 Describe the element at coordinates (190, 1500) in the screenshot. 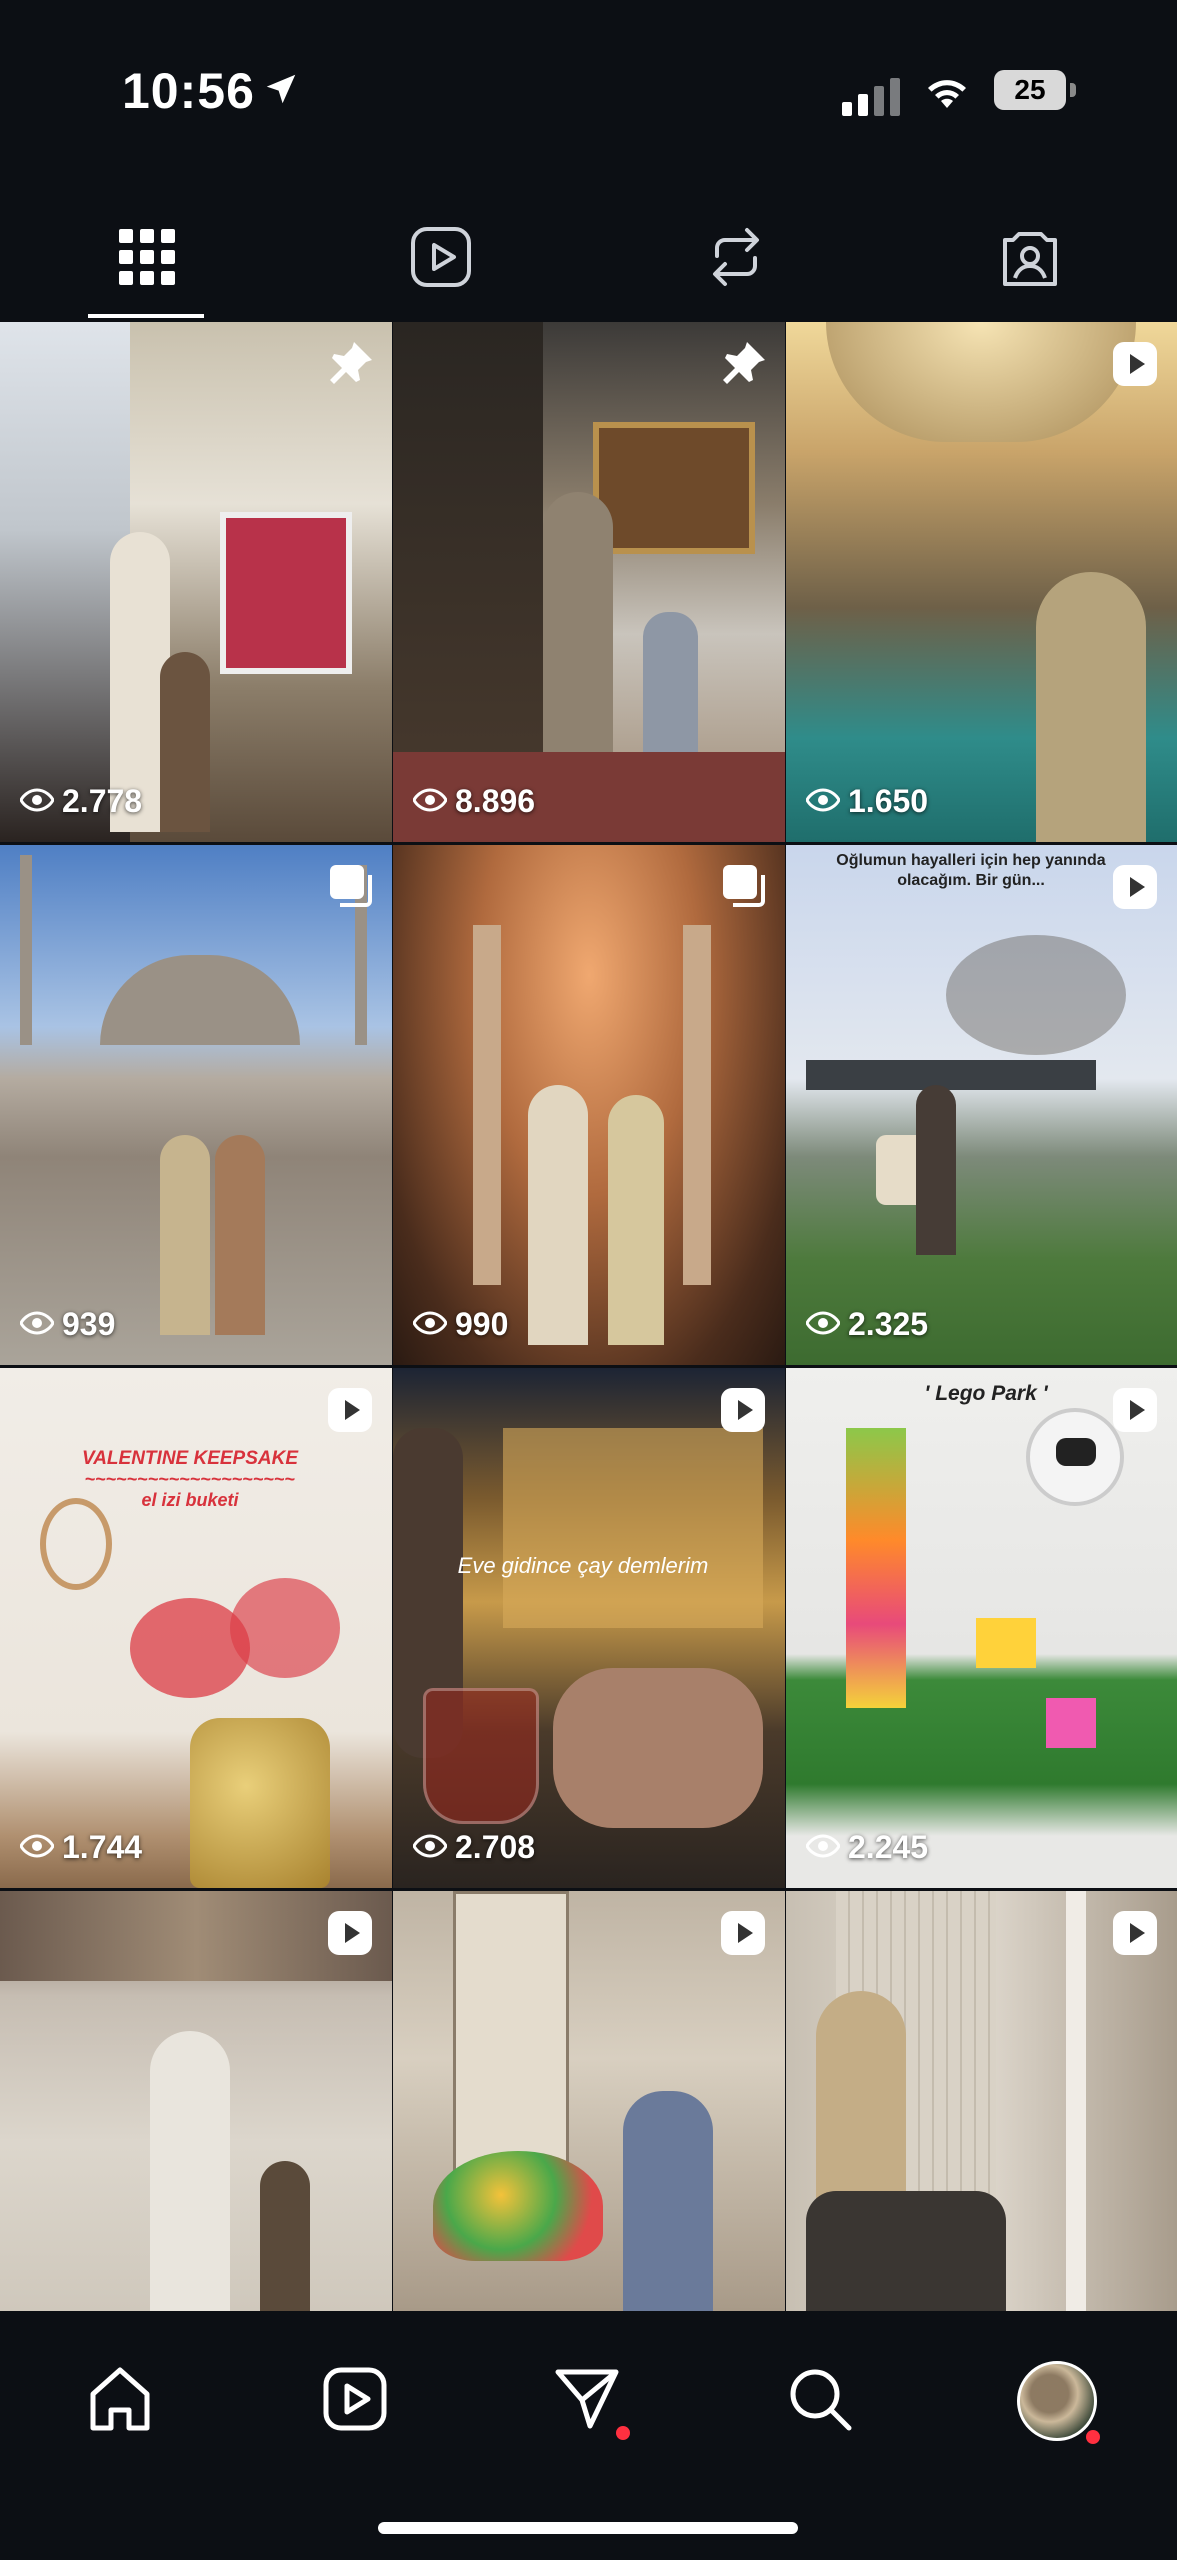

I see `post-caption-line: el izi buketi` at that location.